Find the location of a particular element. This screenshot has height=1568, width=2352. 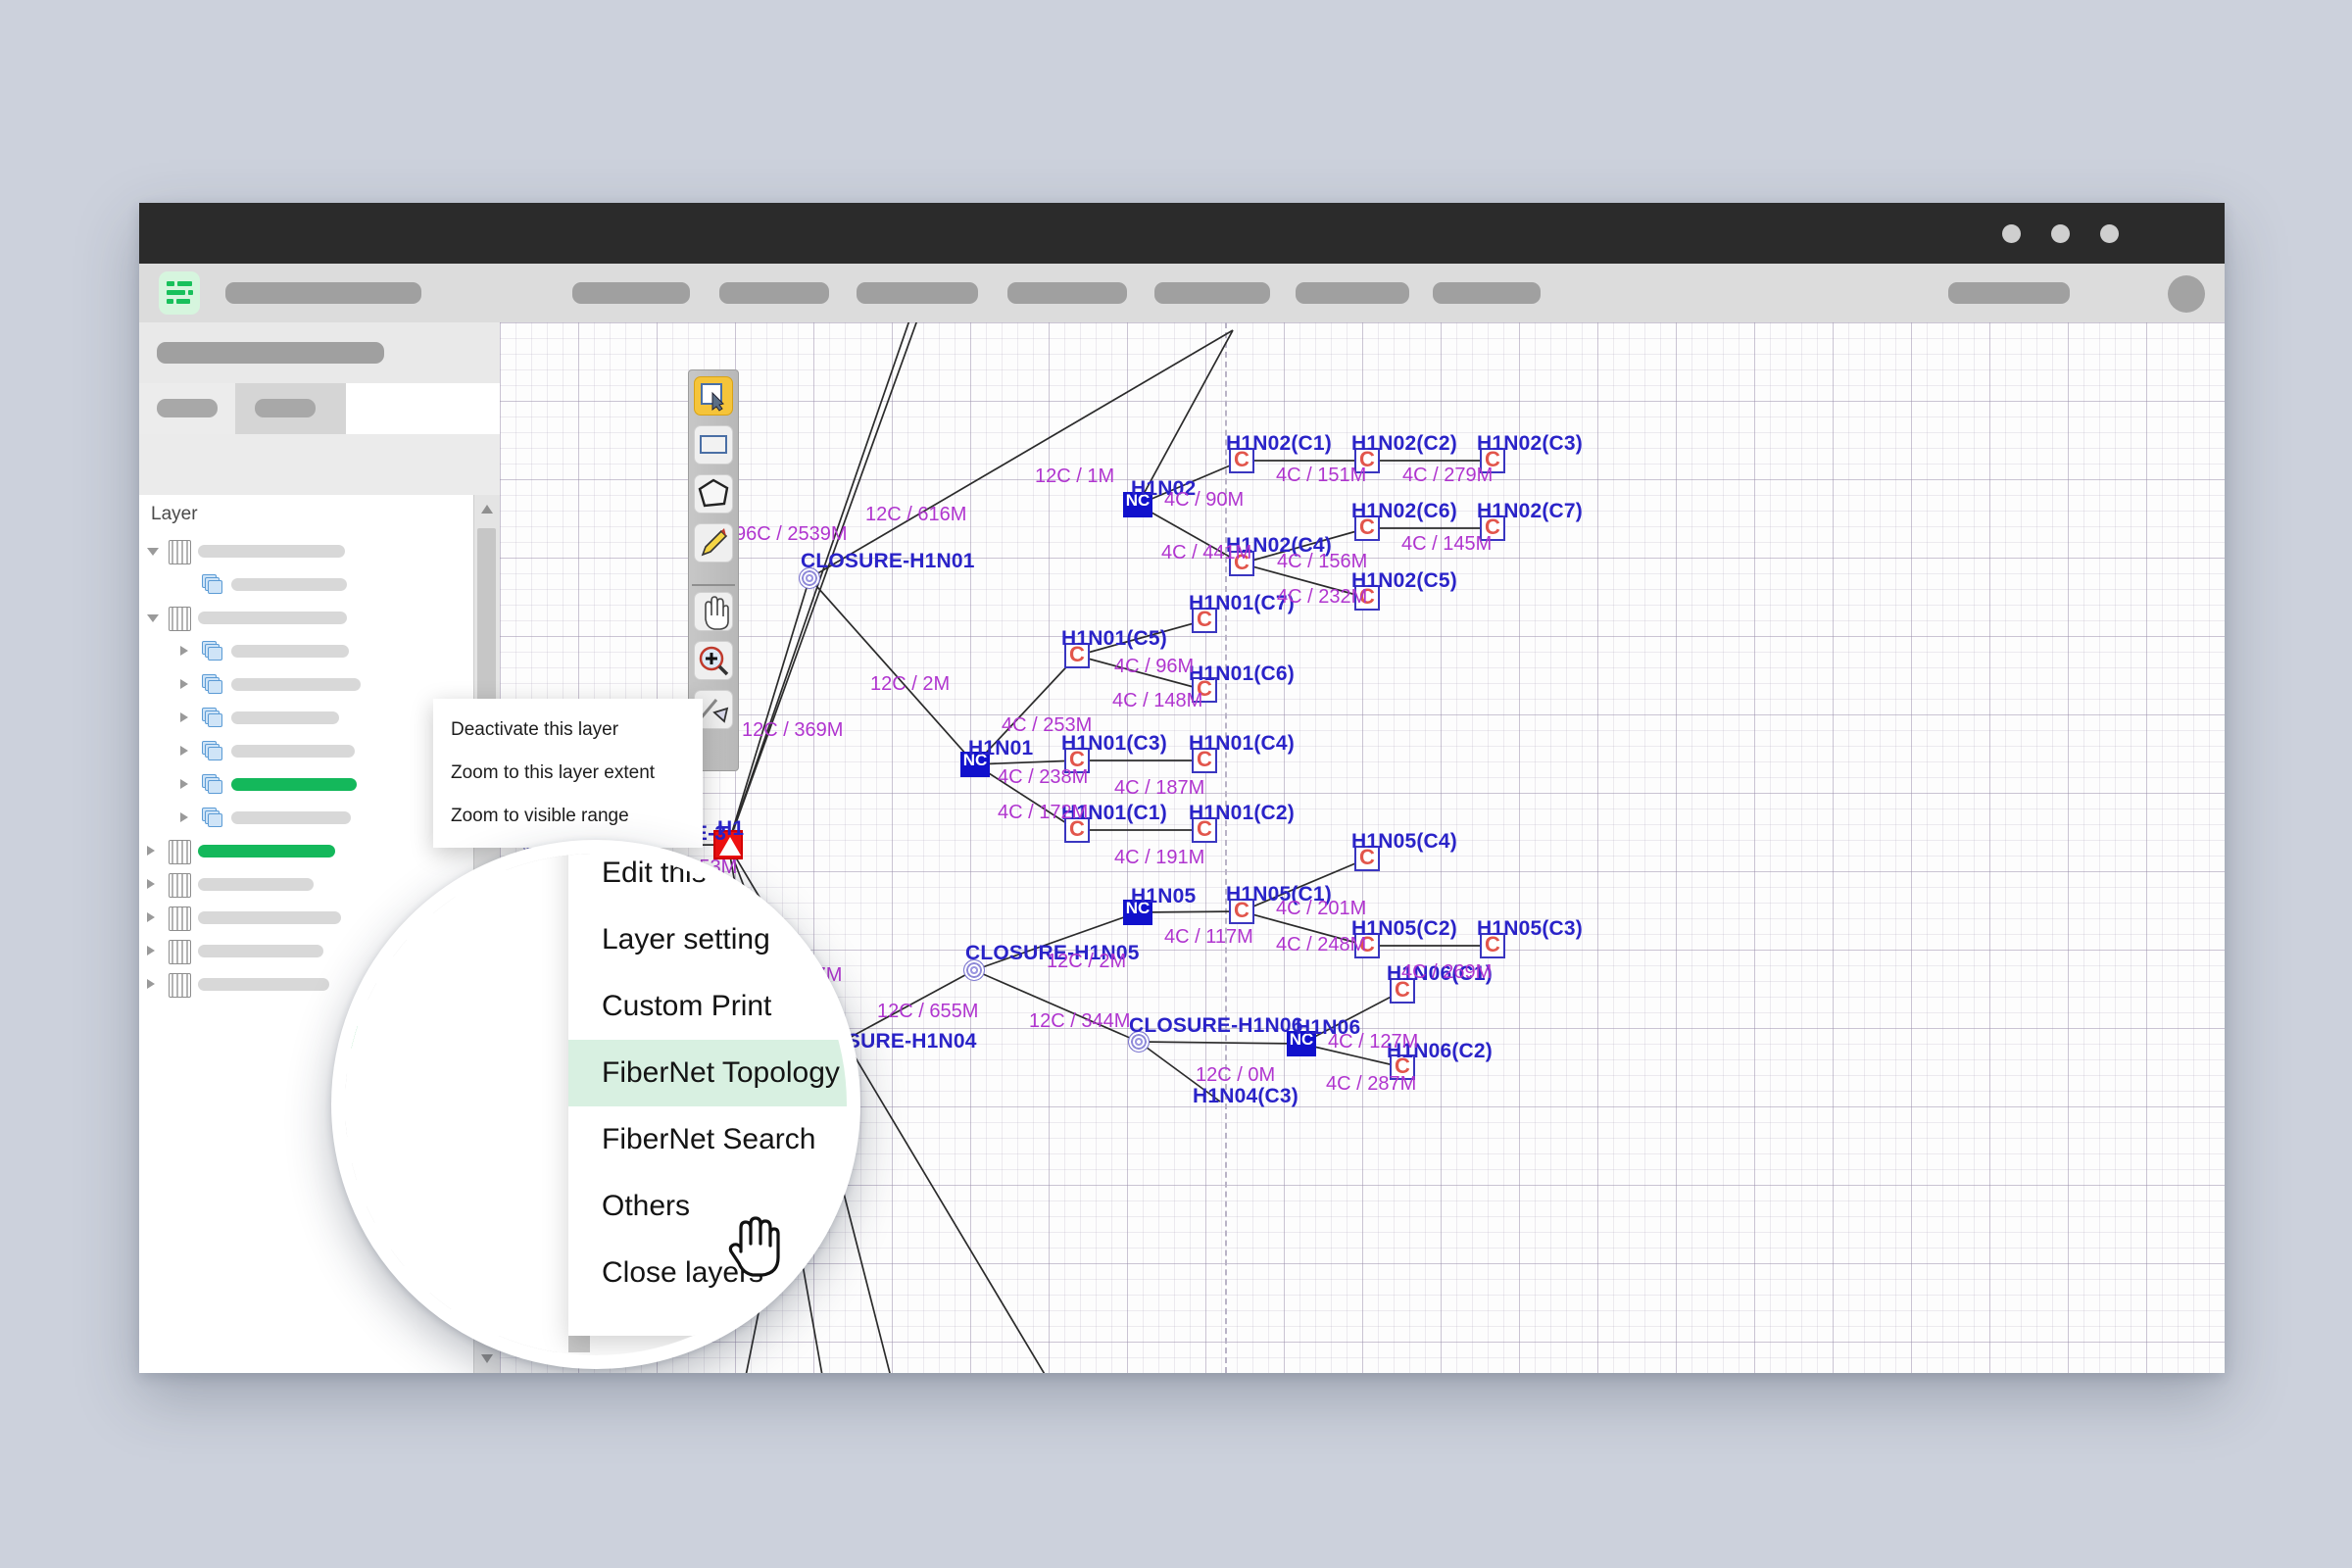

topology-edge-label: 4C / 248M is located at coordinates (1321, 945).